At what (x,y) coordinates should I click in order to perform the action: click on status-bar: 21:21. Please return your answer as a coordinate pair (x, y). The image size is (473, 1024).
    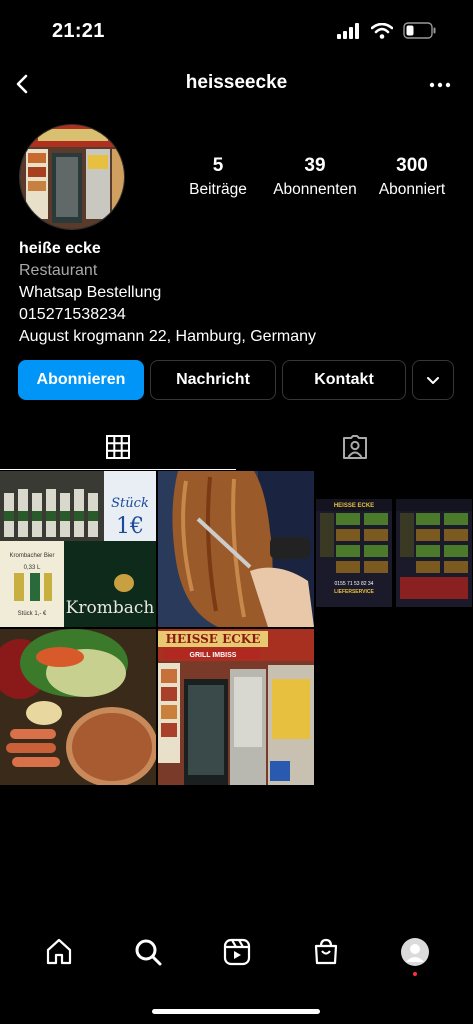
    Looking at the image, I should click on (236, 31).